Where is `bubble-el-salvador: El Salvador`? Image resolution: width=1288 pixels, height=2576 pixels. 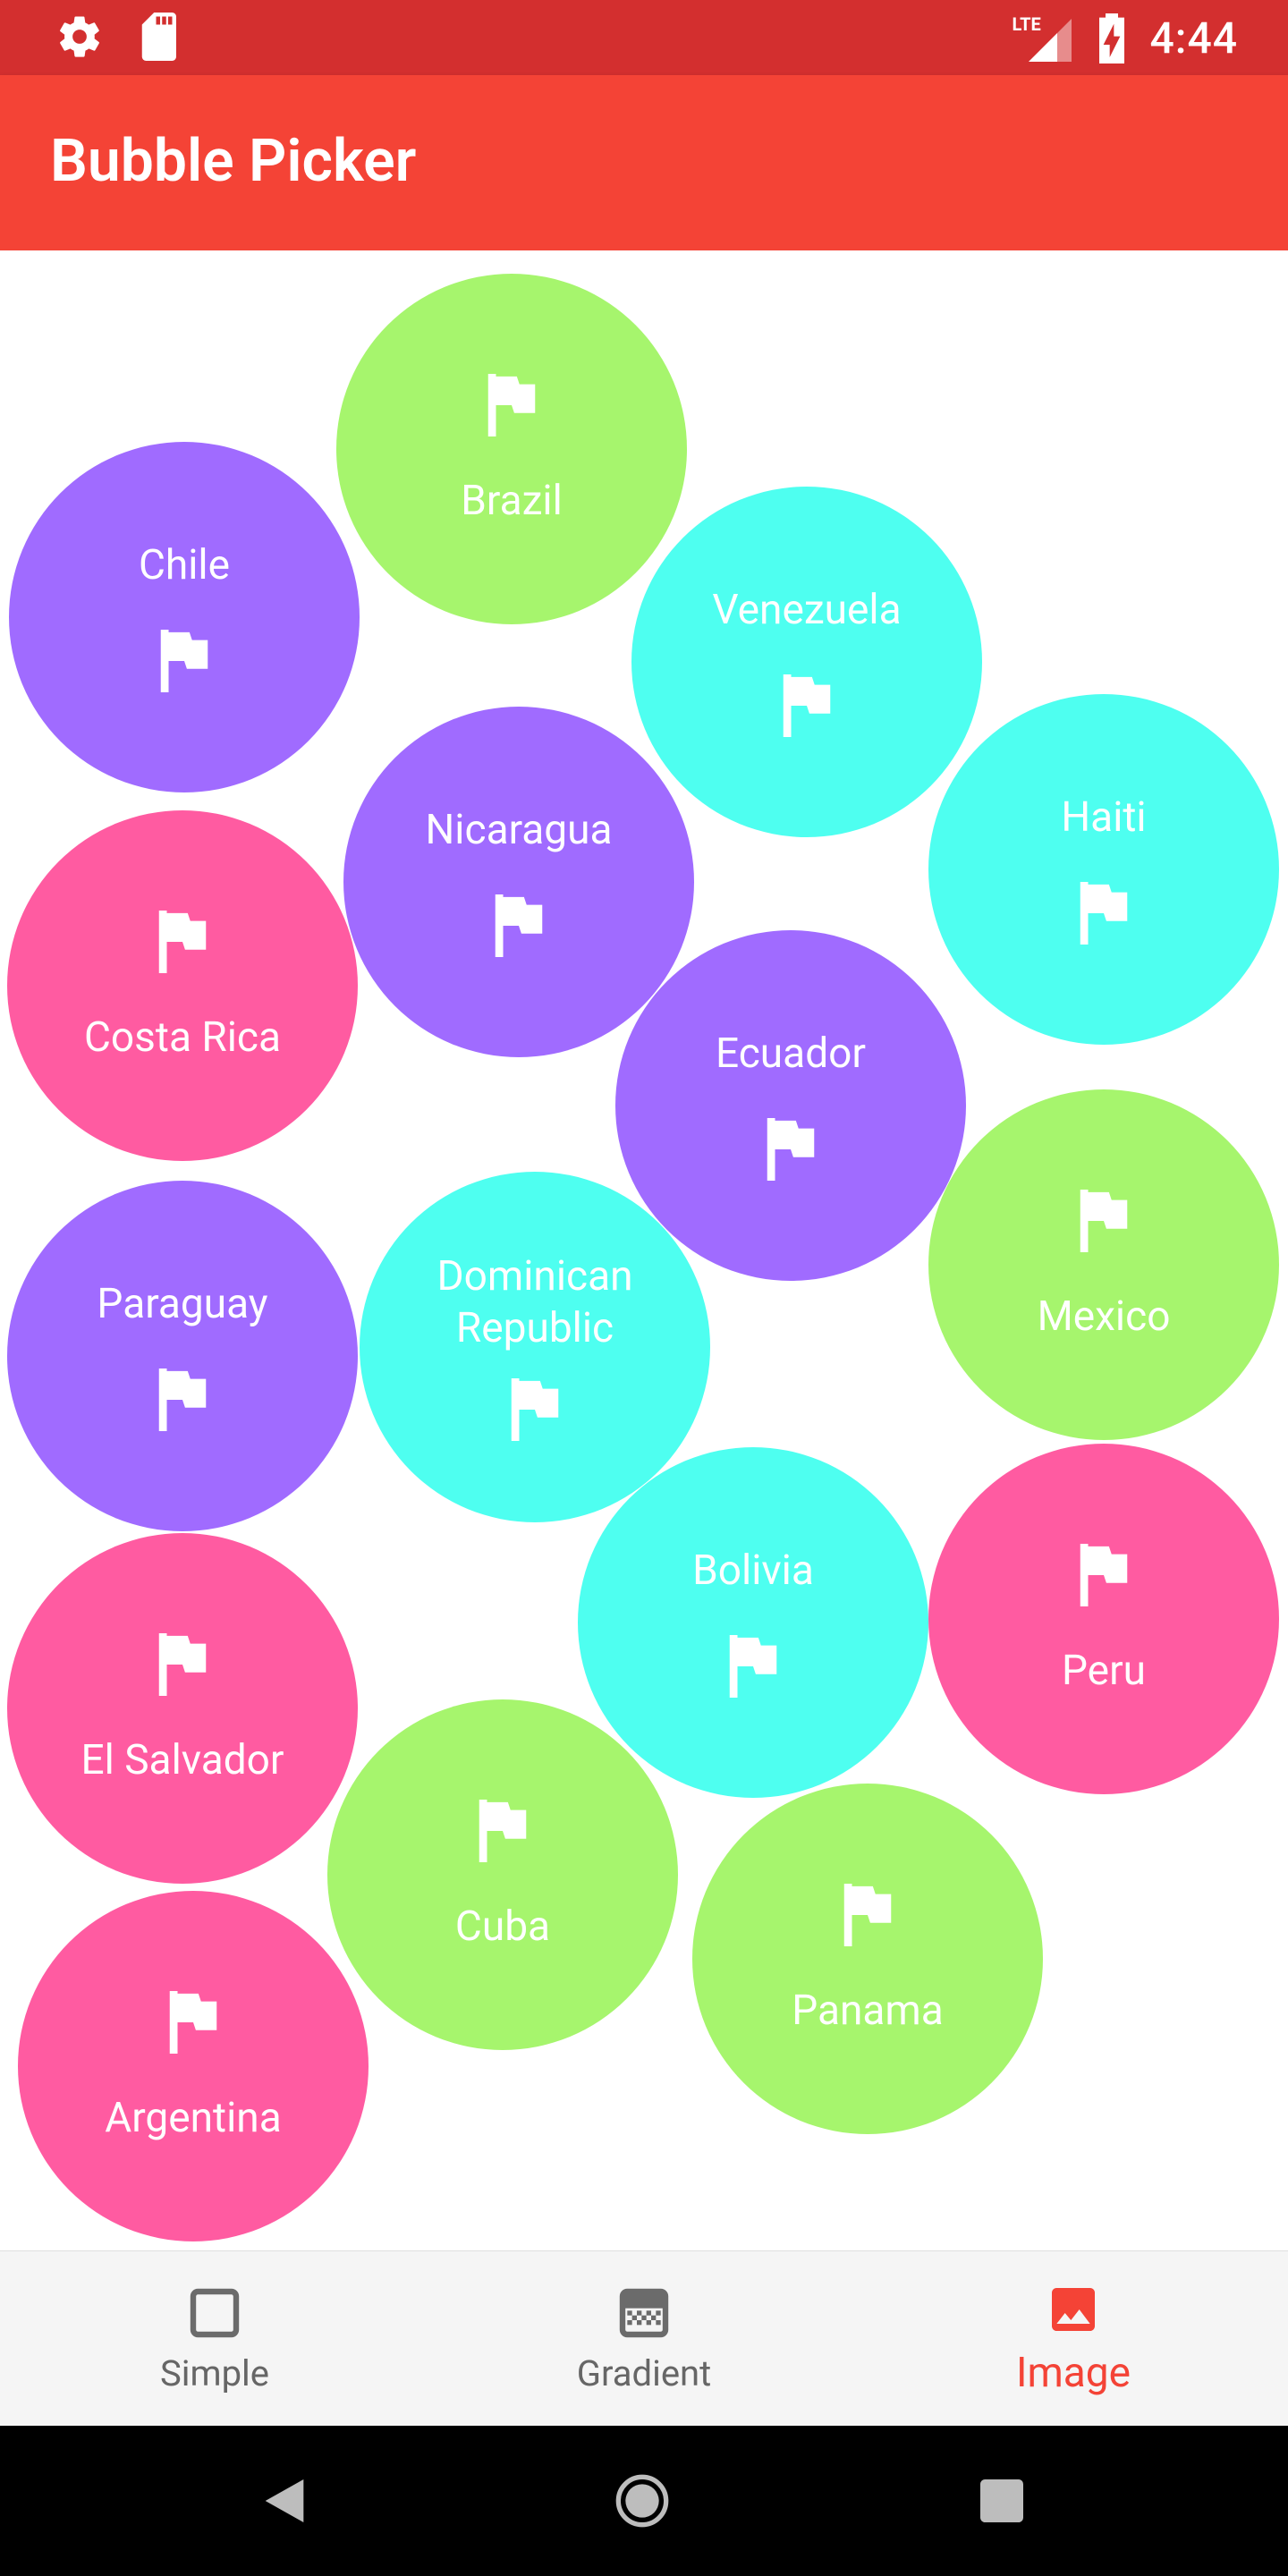 bubble-el-salvador: El Salvador is located at coordinates (182, 1708).